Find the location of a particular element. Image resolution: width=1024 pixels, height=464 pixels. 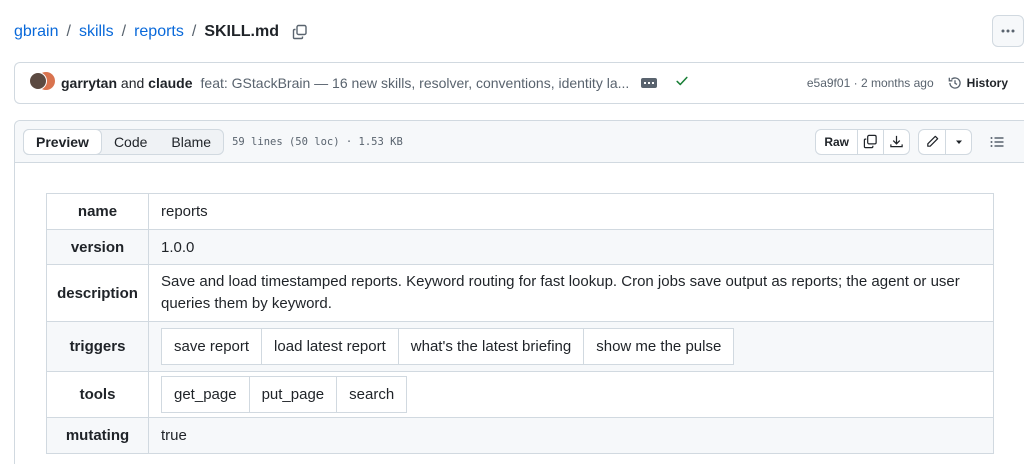

raw-actions-group: Raw is located at coordinates (862, 141).